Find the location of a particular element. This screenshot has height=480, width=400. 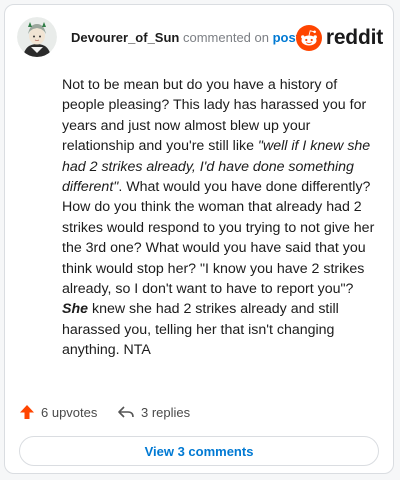

avatar is located at coordinates (37, 37).